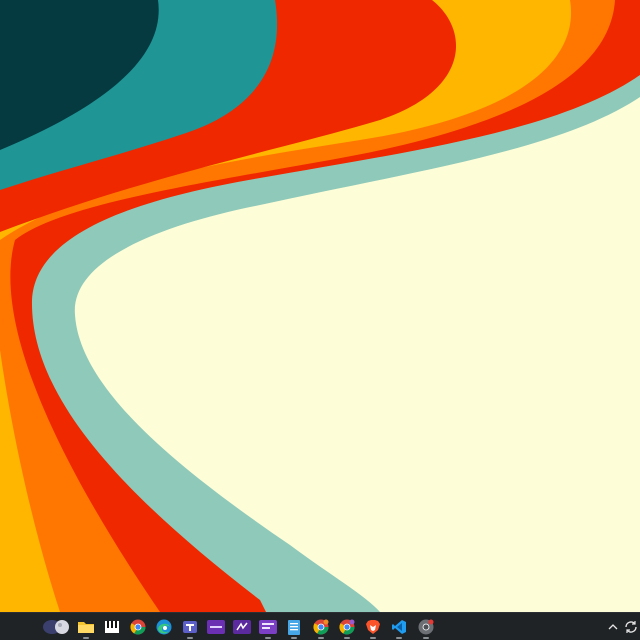 The image size is (640, 640). I want to click on chrome-profile-3-button, so click(347, 627).